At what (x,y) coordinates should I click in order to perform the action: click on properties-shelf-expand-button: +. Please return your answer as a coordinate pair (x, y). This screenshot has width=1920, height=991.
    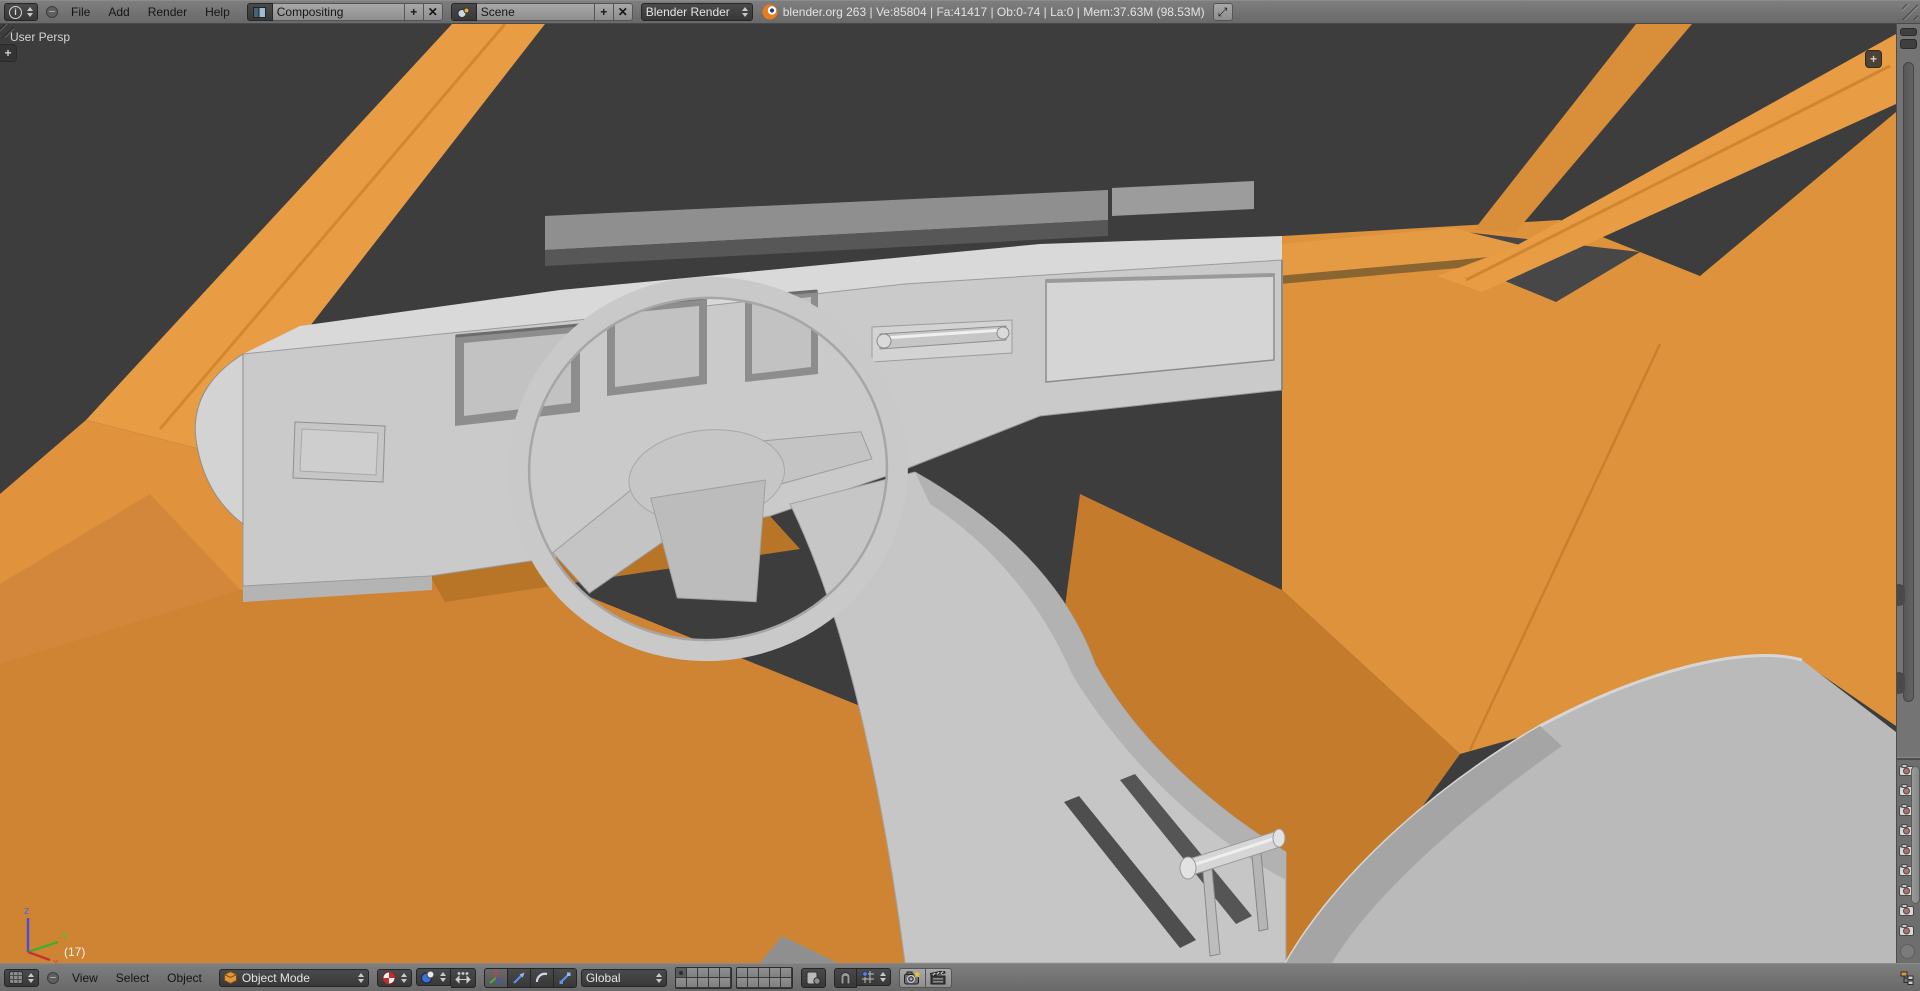
    Looking at the image, I should click on (1873, 59).